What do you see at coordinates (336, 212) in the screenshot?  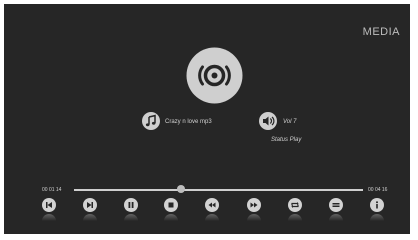 I see `playlist-button` at bounding box center [336, 212].